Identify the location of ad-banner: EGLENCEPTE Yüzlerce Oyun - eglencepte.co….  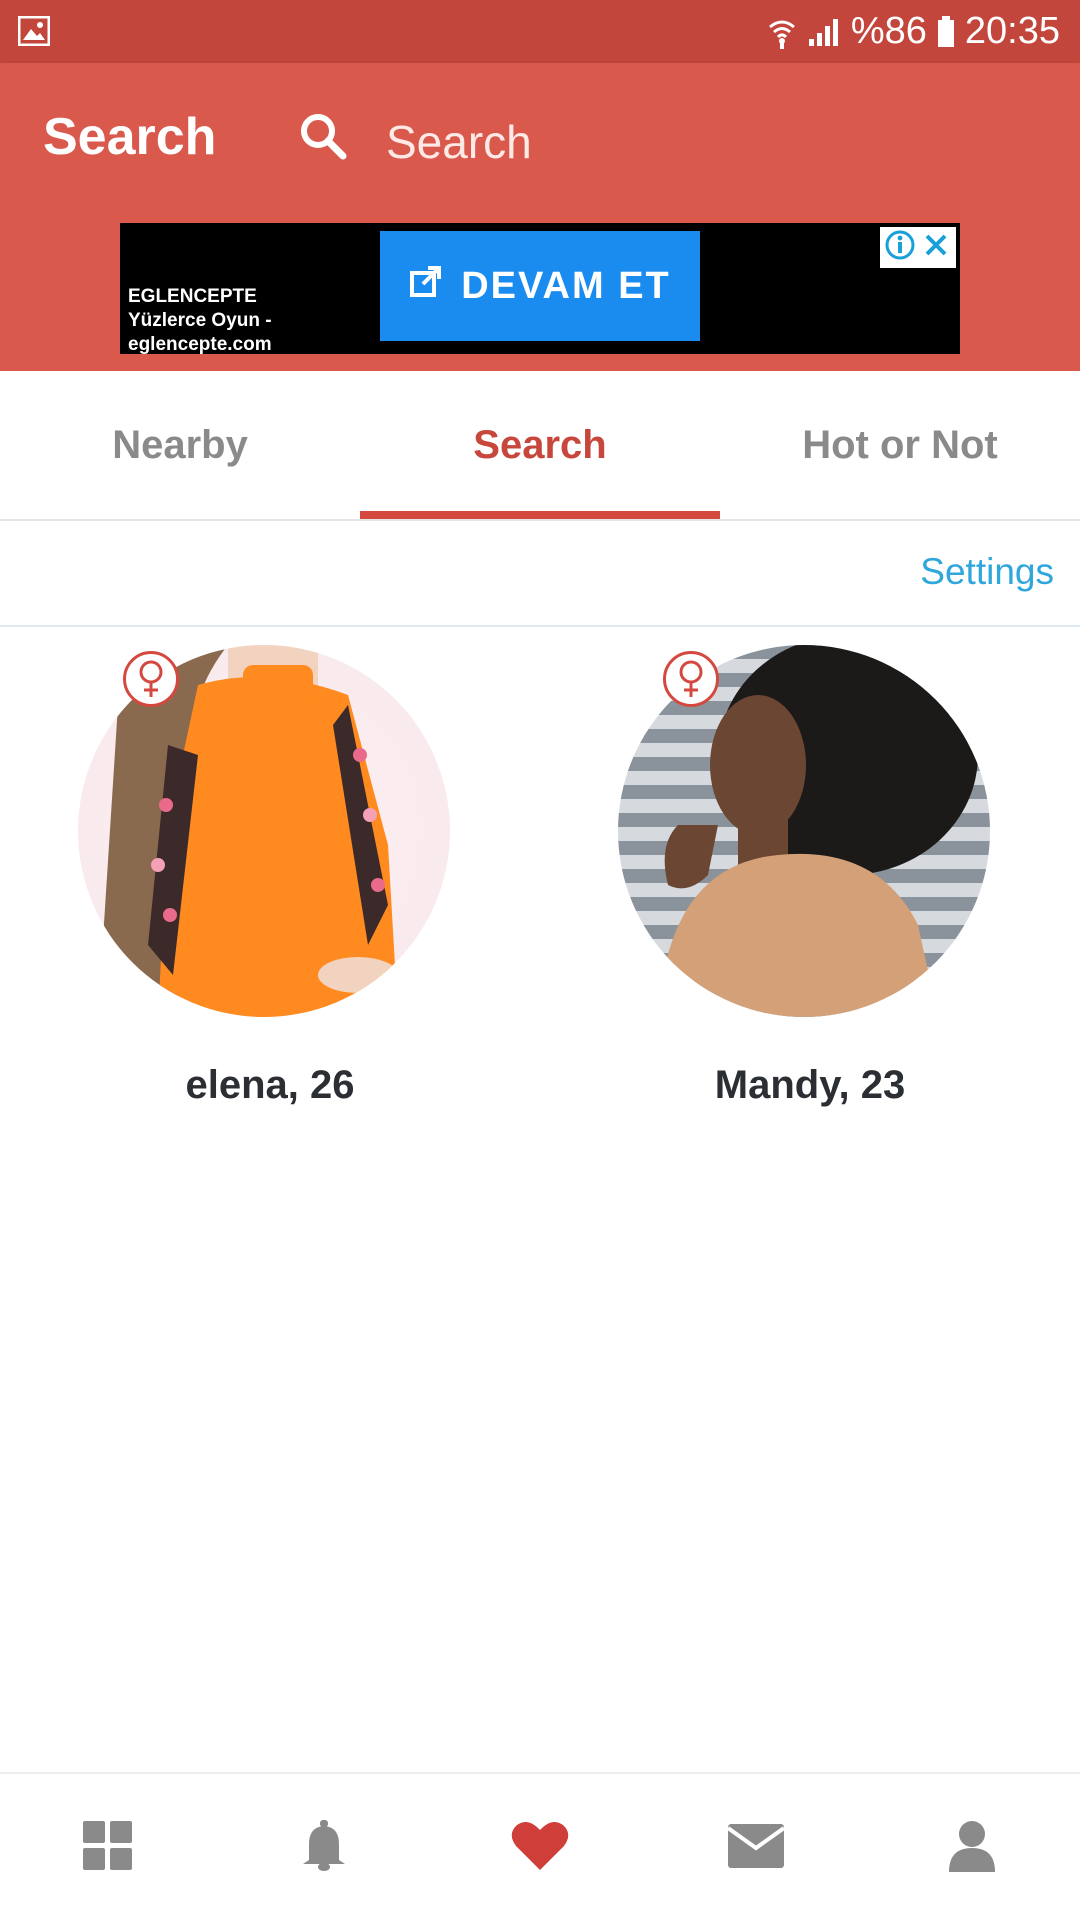
(540, 288).